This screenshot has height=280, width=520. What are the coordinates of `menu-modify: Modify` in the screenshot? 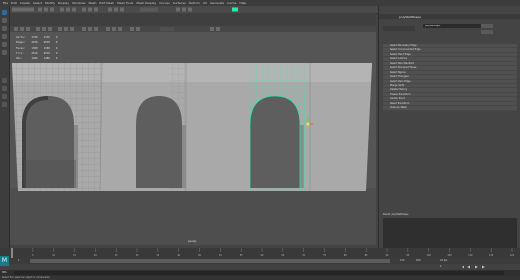 It's located at (50, 3).